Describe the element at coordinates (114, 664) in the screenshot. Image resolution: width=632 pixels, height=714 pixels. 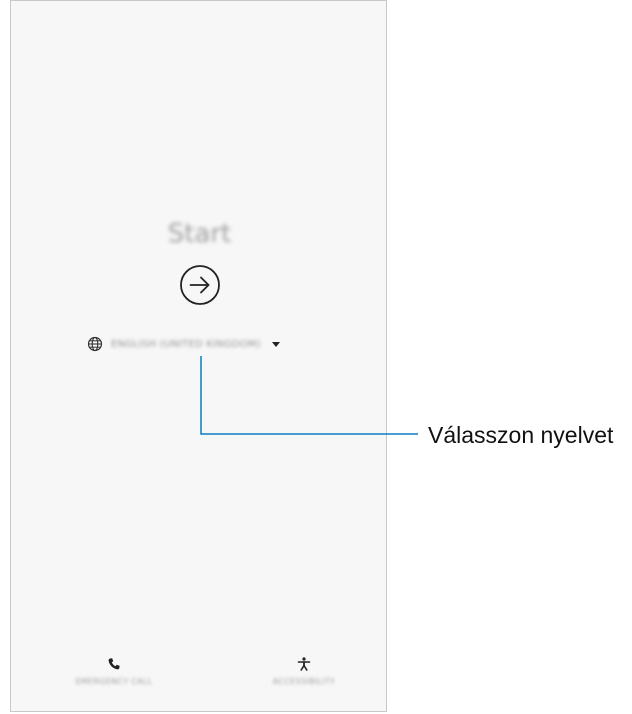
I see `phone-icon` at that location.